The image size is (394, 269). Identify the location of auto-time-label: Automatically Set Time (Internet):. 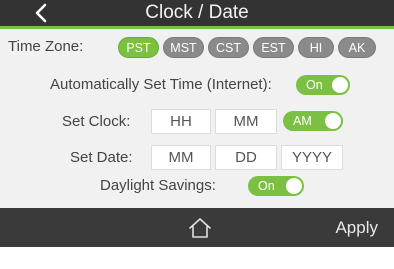
(161, 84).